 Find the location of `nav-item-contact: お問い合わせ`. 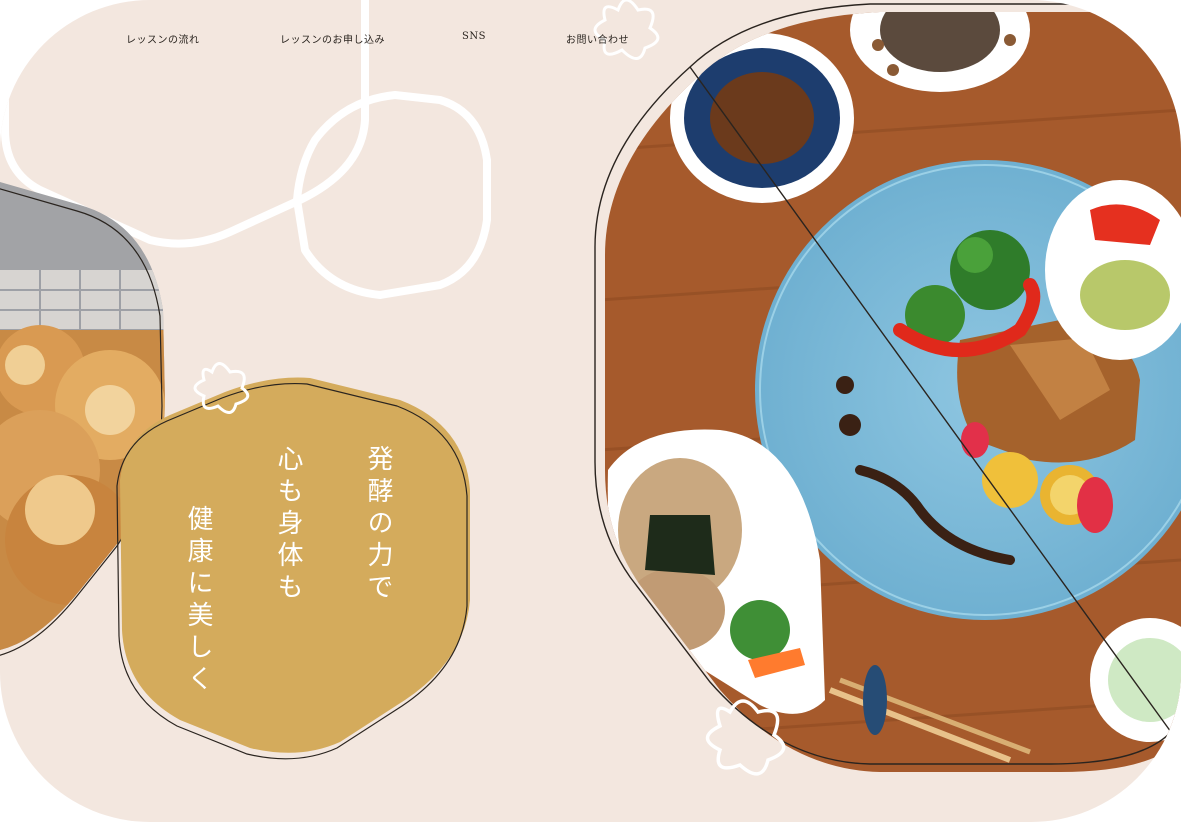

nav-item-contact: お問い合わせ is located at coordinates (597, 38).